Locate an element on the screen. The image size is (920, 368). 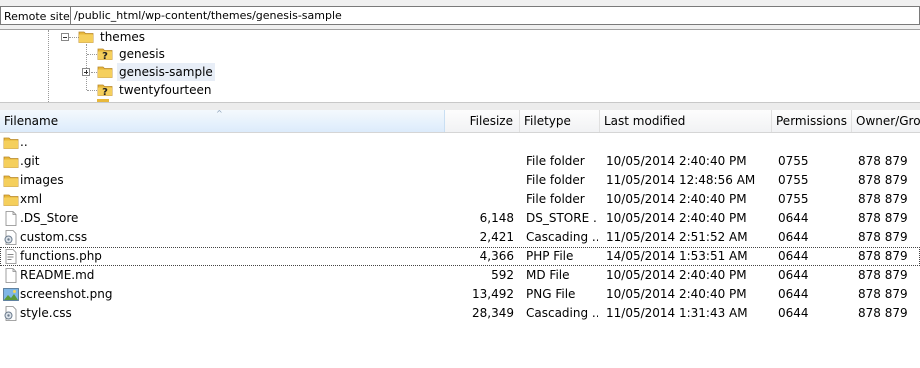
file-name: README.md is located at coordinates (57, 275).